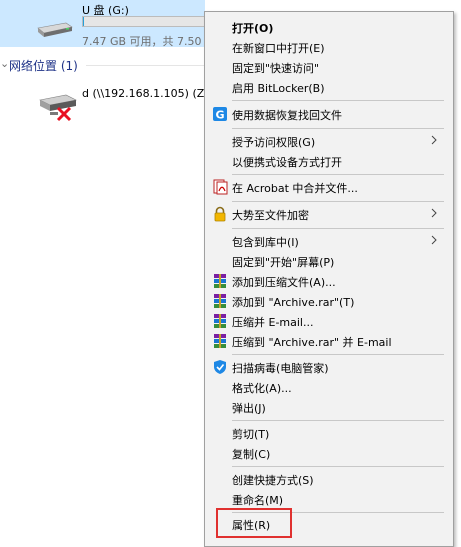 This screenshot has height=547, width=461. I want to click on menu-item-label: 压缩到 "Archive.rar" 并 E-mail, so click(312, 342).